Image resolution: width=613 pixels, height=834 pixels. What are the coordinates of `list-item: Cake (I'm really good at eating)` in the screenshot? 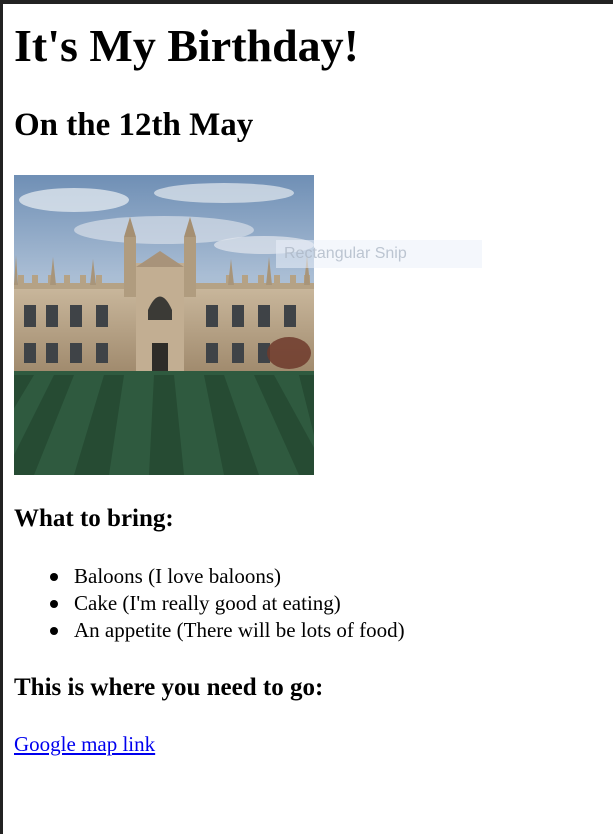 It's located at (227, 603).